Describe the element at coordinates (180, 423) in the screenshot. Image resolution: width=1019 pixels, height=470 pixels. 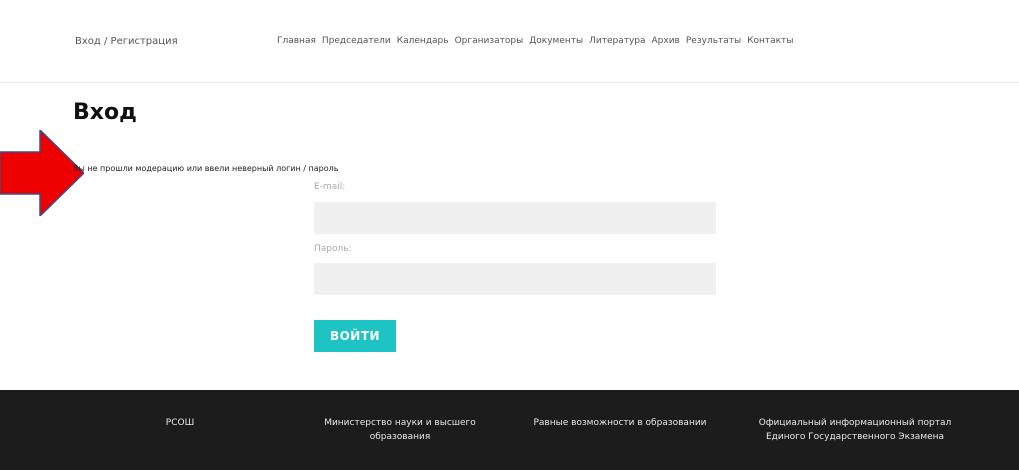
I see `footer-link-rsosh: РСОШ` at that location.